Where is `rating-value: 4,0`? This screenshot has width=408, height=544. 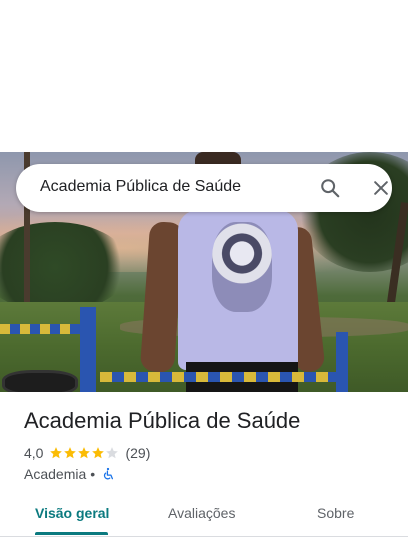
rating-value: 4,0 is located at coordinates (34, 453).